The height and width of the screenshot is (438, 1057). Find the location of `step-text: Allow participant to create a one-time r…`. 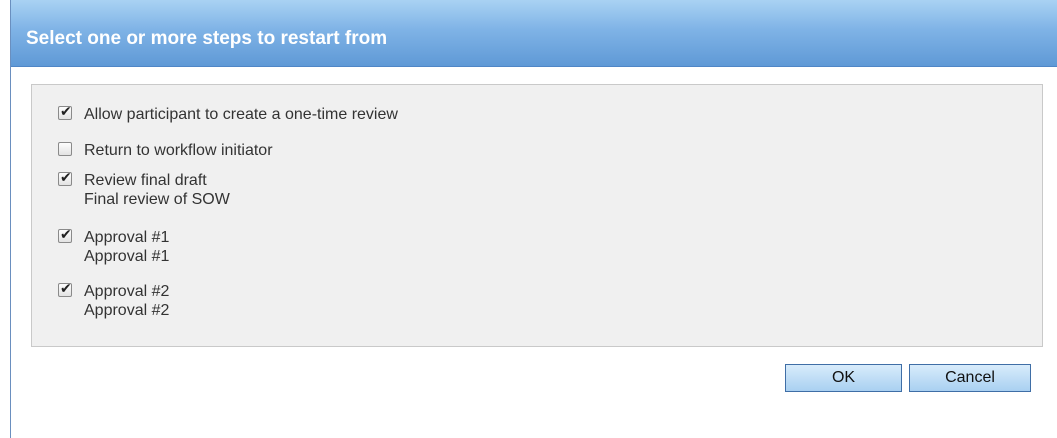

step-text: Allow participant to create a one-time r… is located at coordinates (241, 114).